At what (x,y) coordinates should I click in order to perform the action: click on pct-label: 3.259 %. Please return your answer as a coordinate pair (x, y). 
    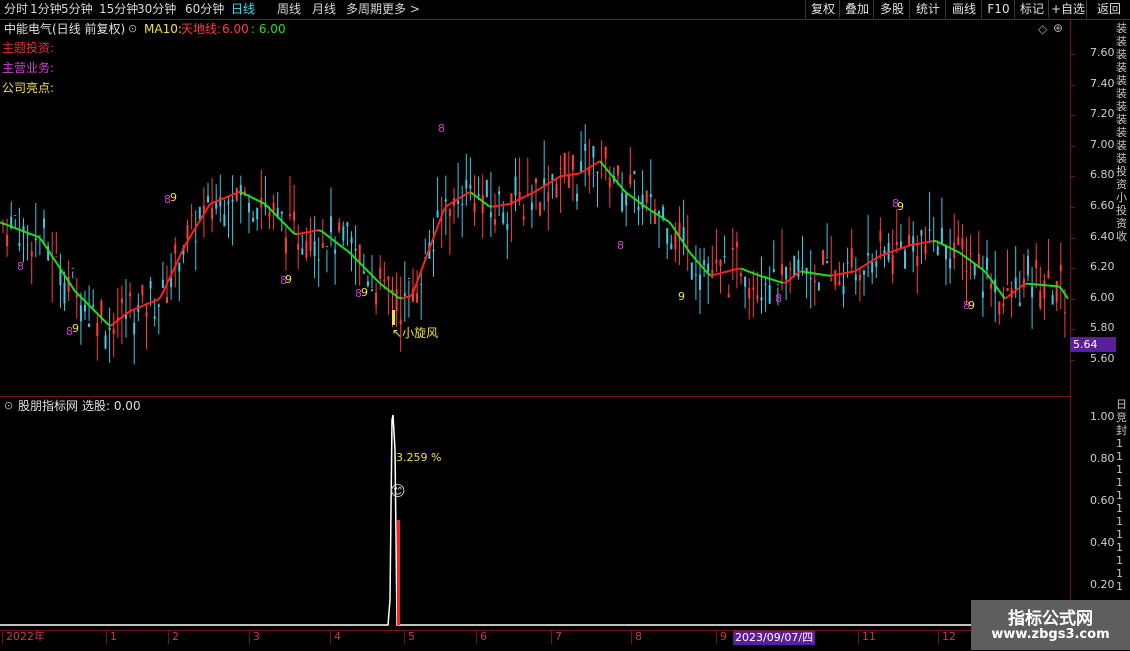
    Looking at the image, I should click on (418, 458).